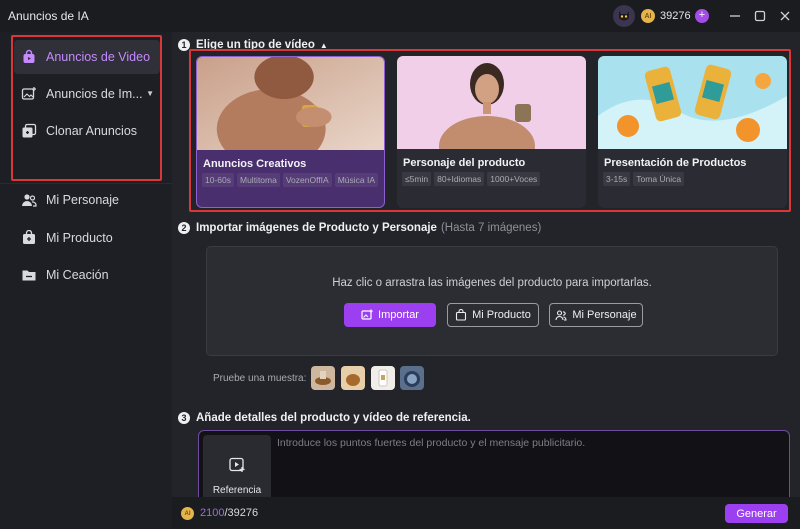 This screenshot has height=529, width=800. What do you see at coordinates (486, 513) in the screenshot?
I see `bottom-bar: AI 2100/39276 Generar` at bounding box center [486, 513].